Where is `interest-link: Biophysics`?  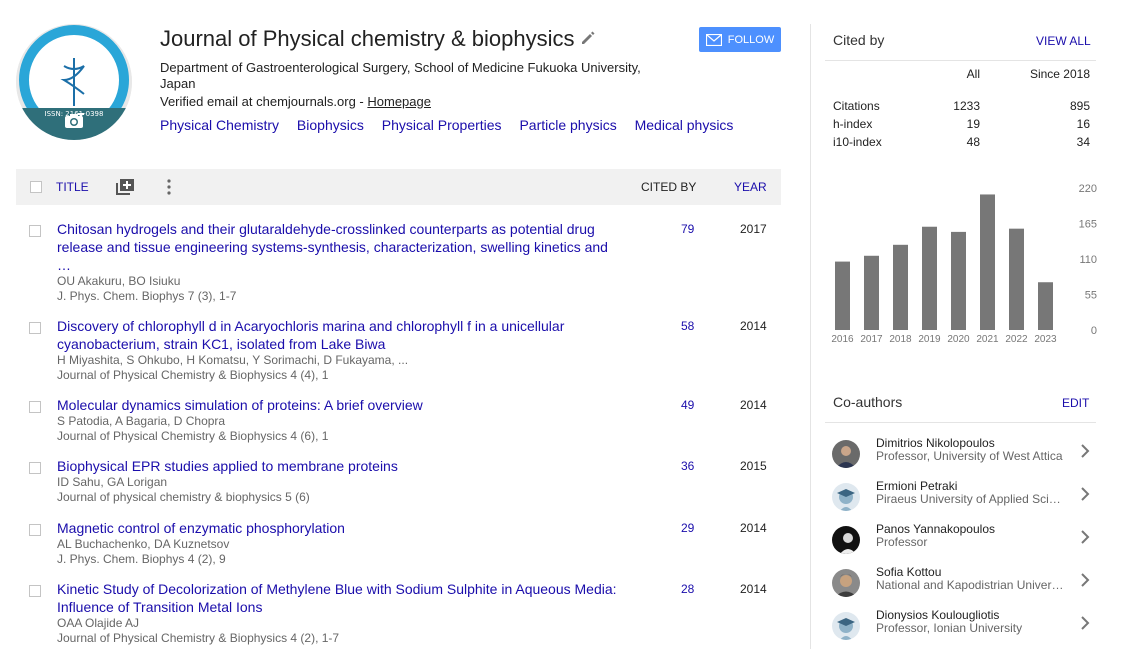
interest-link: Biophysics is located at coordinates (330, 125).